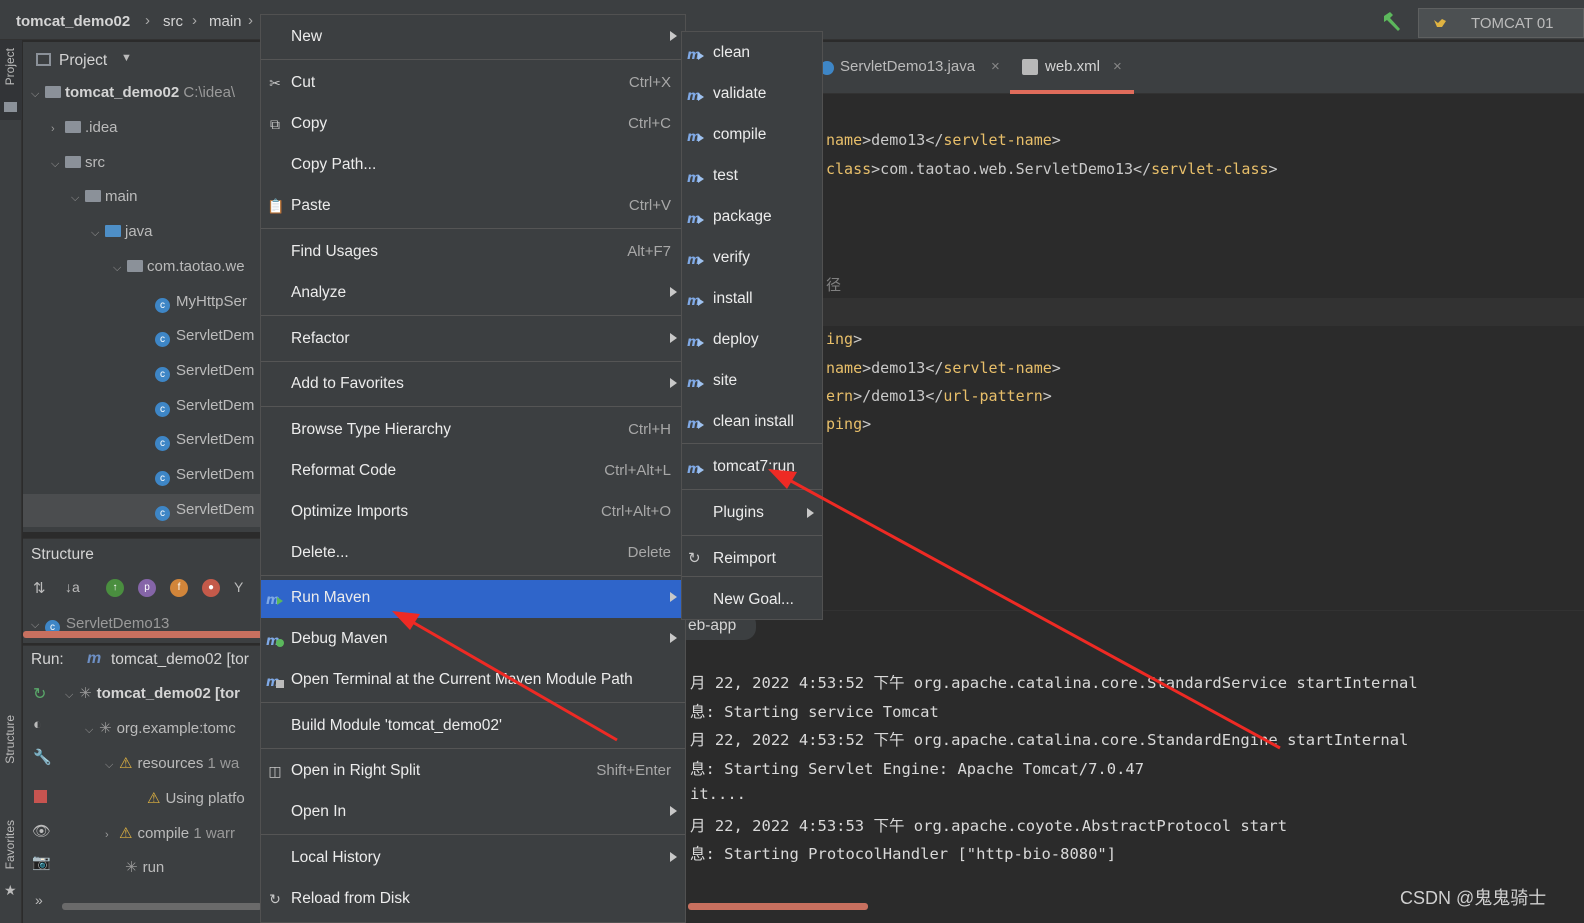  What do you see at coordinates (73, 21) in the screenshot?
I see `breadcrumb-project: tomcat_demo02` at bounding box center [73, 21].